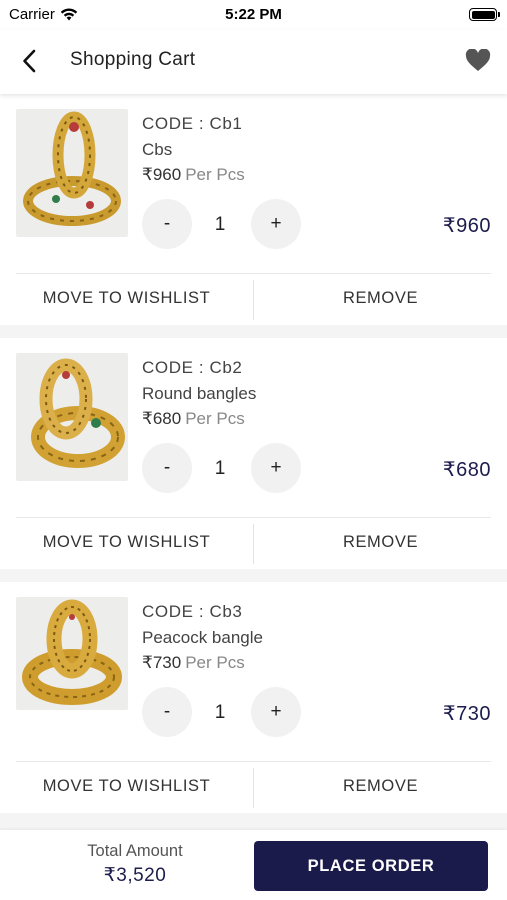  Describe the element at coordinates (484, 14) in the screenshot. I see `battery-icon` at that location.